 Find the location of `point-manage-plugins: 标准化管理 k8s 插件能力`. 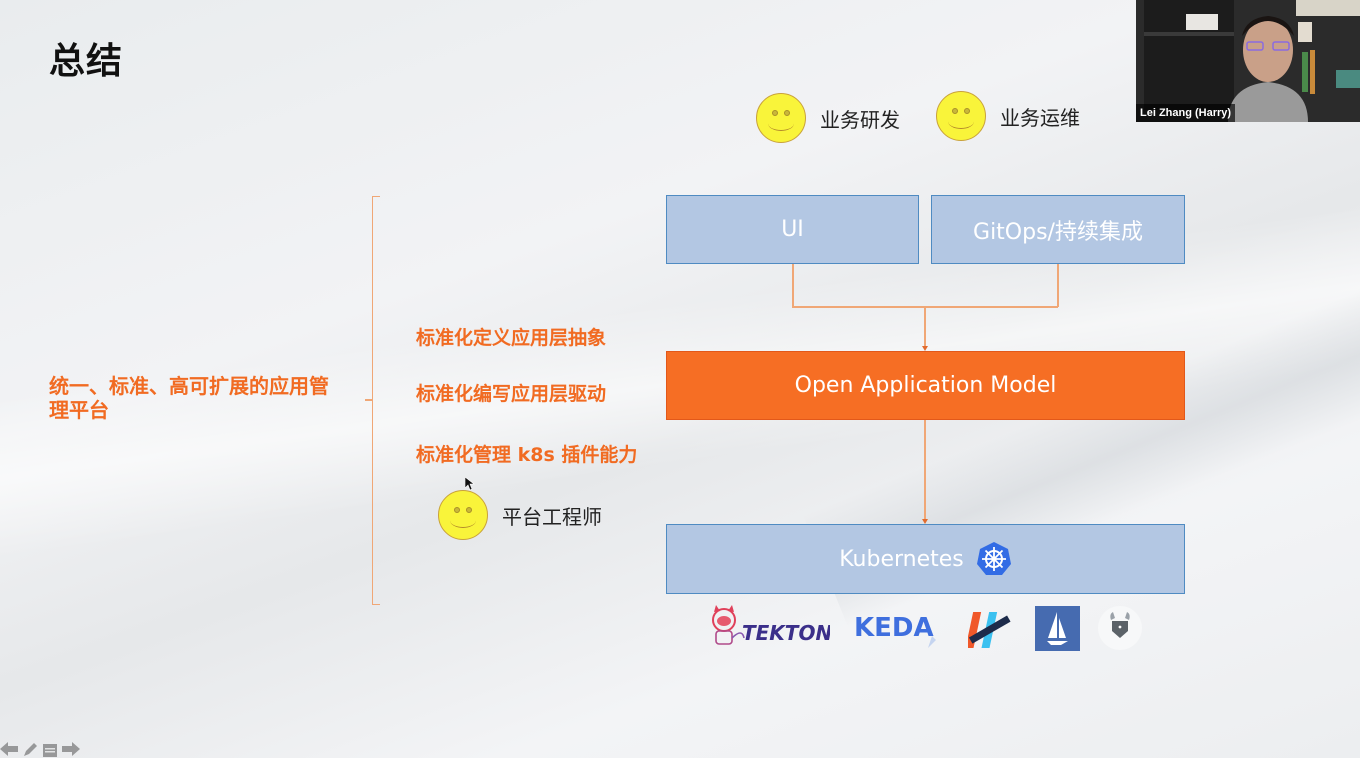

point-manage-plugins: 标准化管理 k8s 插件能力 is located at coordinates (527, 455).